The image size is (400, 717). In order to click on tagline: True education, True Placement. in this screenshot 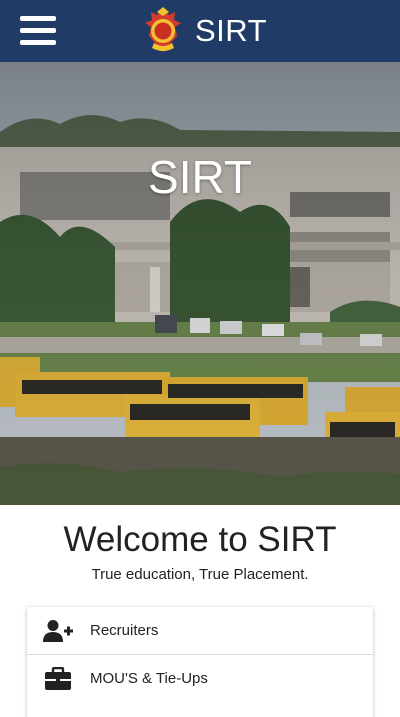, I will do `click(200, 574)`.